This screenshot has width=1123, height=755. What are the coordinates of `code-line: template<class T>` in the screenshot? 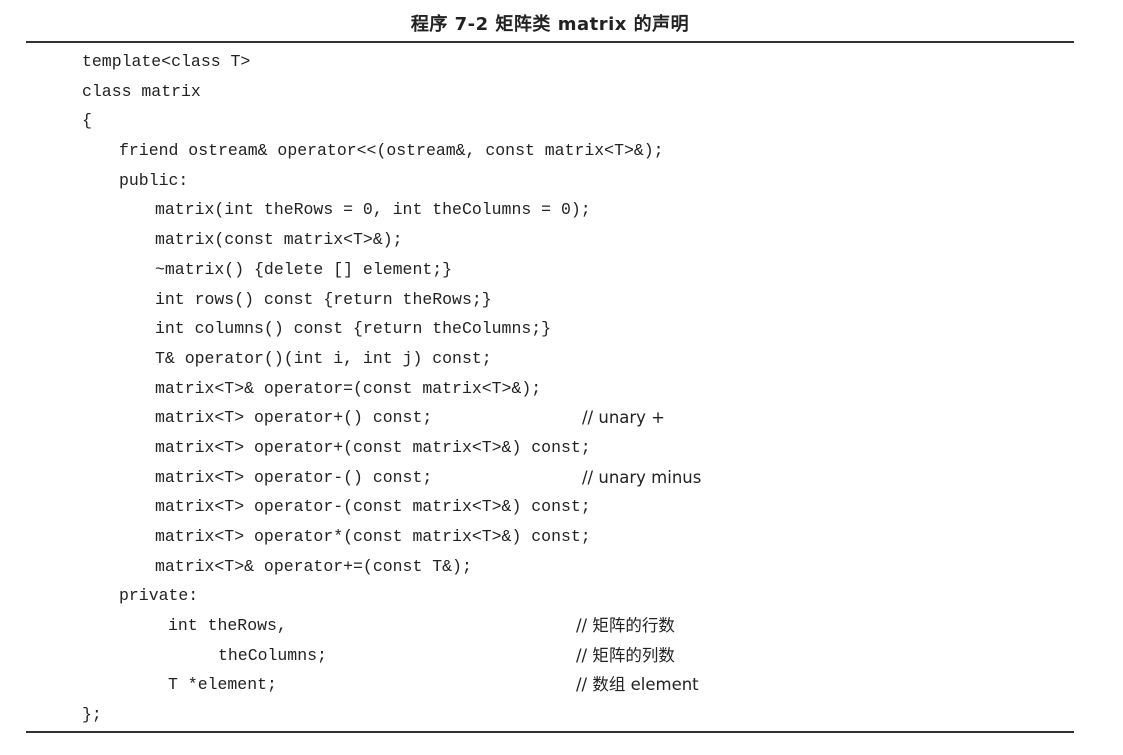 It's located at (562, 62).